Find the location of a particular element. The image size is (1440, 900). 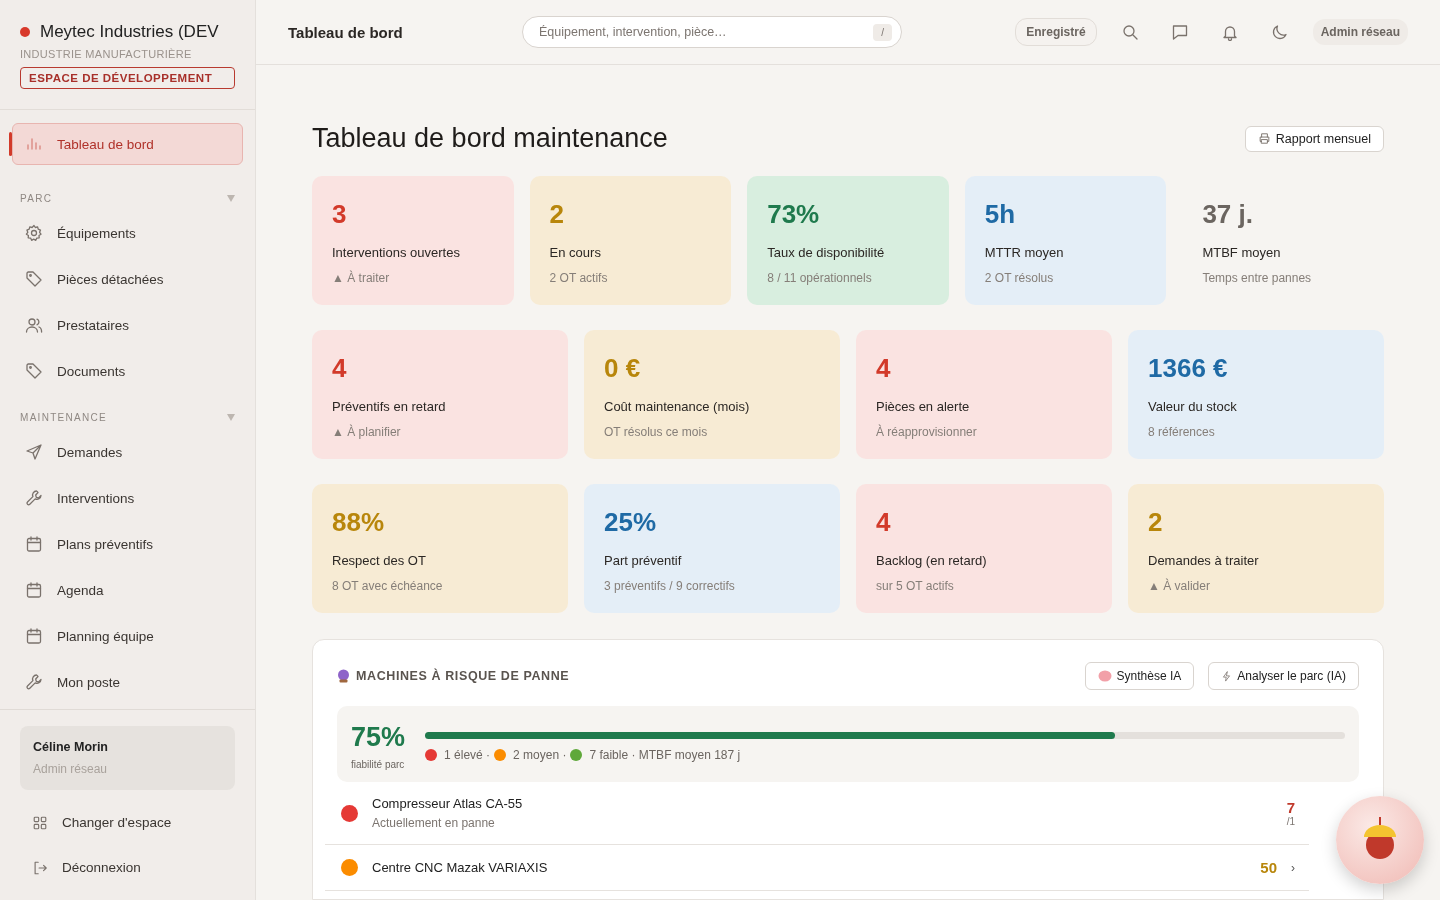

kpi-label: Préventifs en retard is located at coordinates (389, 406).